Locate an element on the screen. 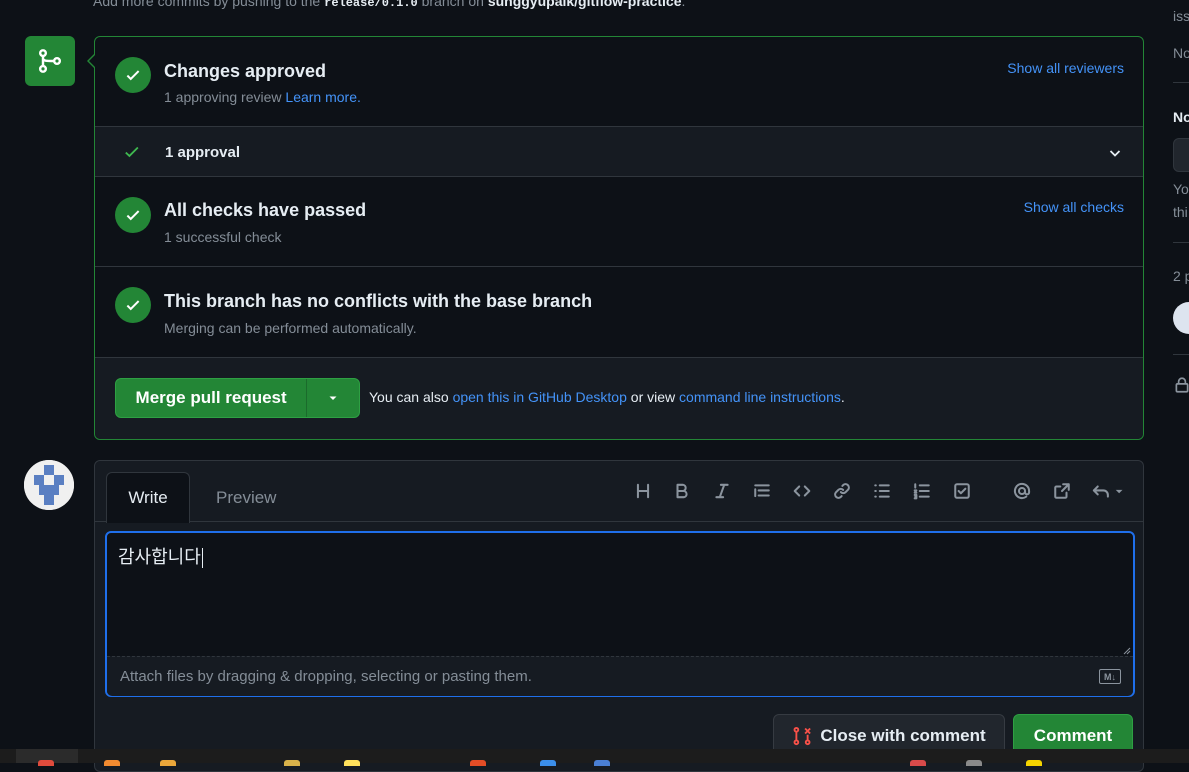  lock-icon is located at coordinates (1181, 385).